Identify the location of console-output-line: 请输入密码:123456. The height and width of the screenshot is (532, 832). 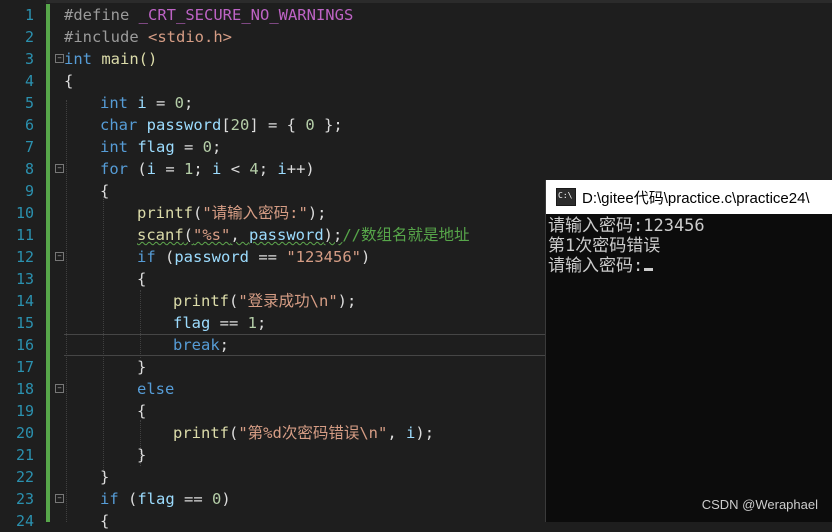
(626, 226).